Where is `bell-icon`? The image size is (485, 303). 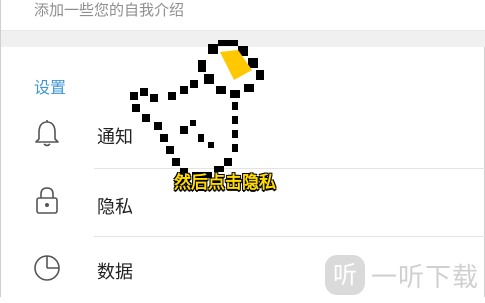
bell-icon is located at coordinates (47, 133).